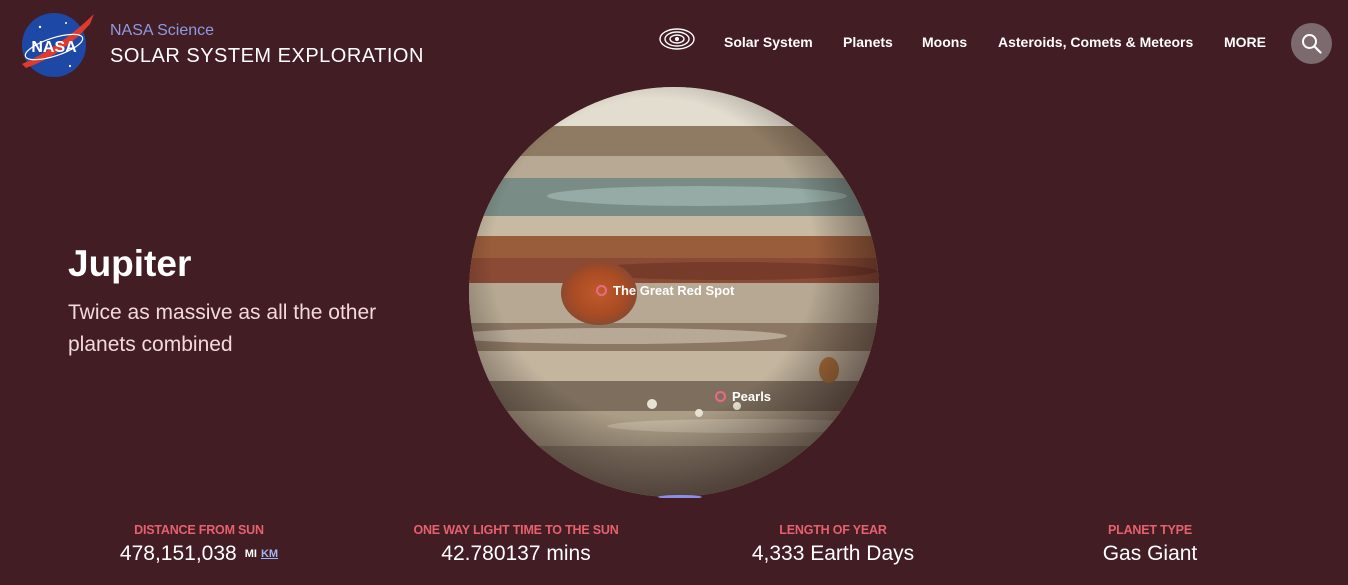 The image size is (1348, 585). Describe the element at coordinates (768, 42) in the screenshot. I see `nav-solar-system: Solar System` at that location.